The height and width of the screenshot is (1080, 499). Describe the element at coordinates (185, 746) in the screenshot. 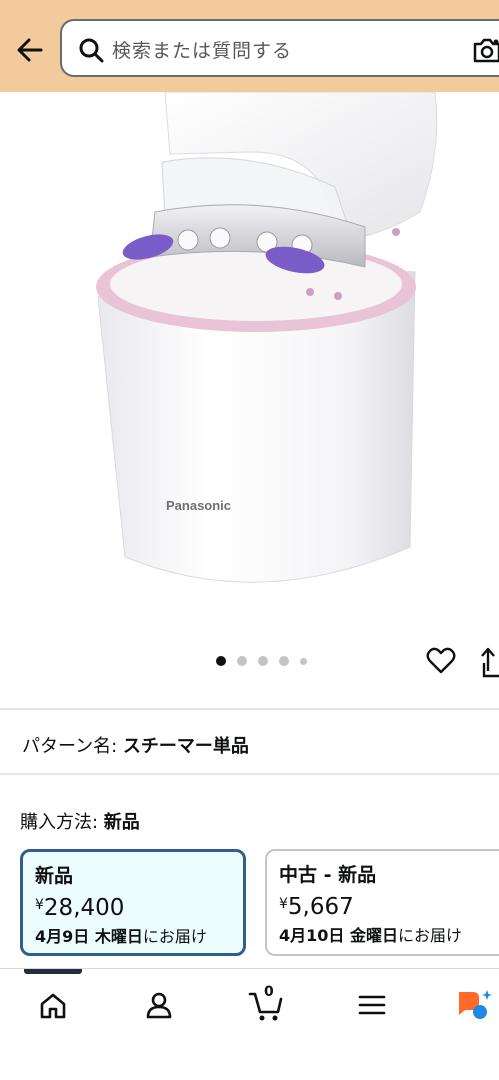

I see `pattern-name-value: スチーマー単品` at that location.